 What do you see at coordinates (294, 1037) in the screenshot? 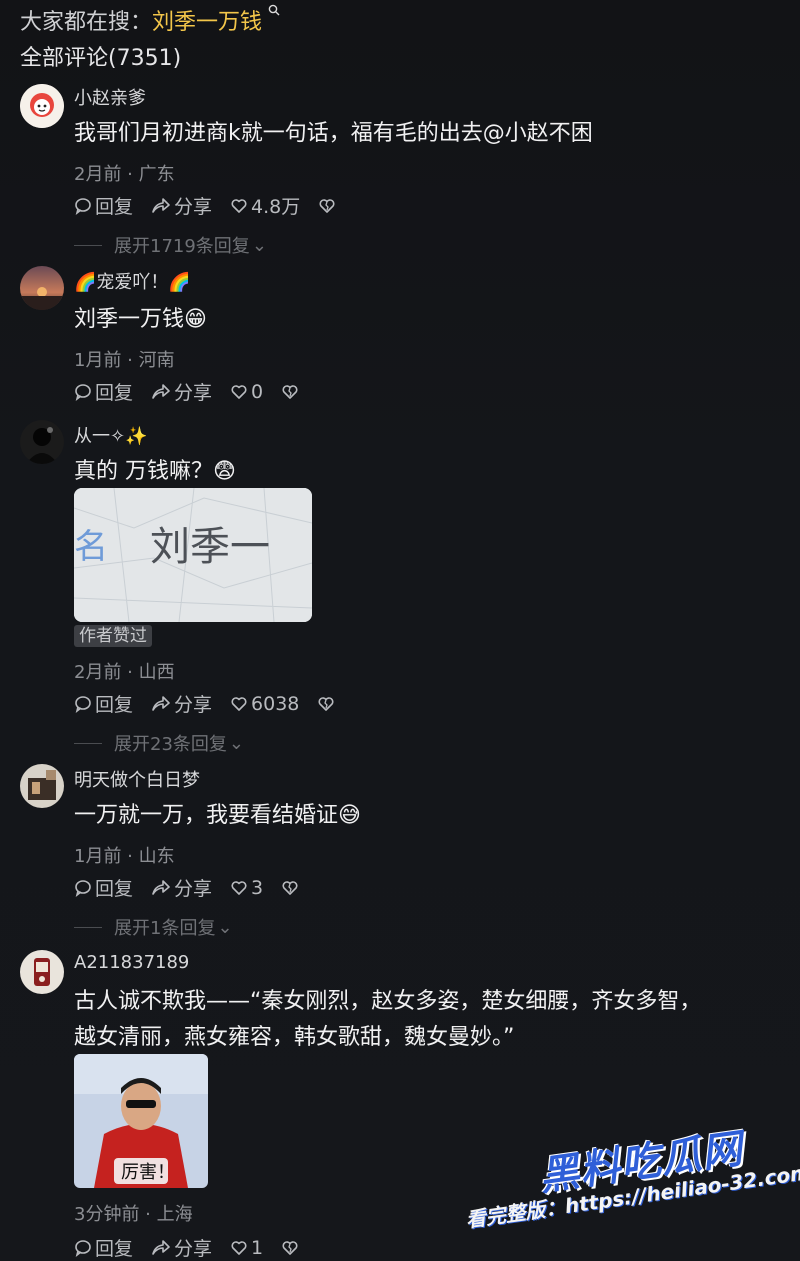
I see `comment-text-line-2: 越女清丽，燕女雍容，韩女歌甜，魏女曼妙。”` at bounding box center [294, 1037].